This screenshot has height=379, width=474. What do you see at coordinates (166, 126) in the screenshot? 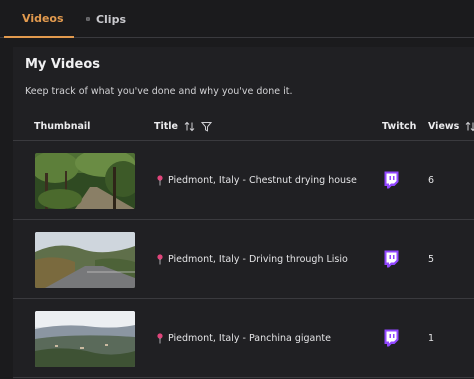
I see `header-title-label: Title` at bounding box center [166, 126].